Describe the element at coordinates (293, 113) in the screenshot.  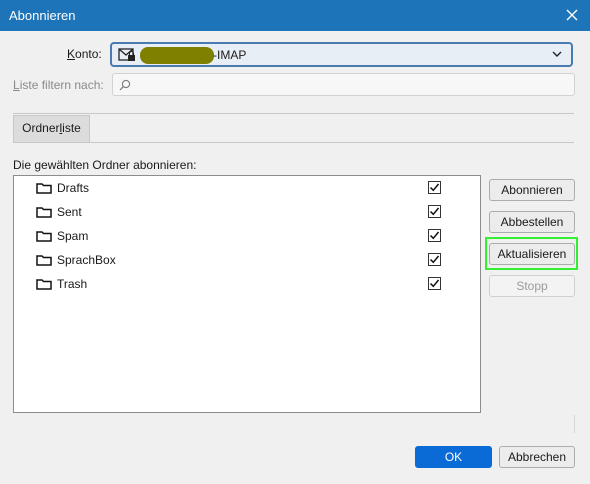
I see `divider` at that location.